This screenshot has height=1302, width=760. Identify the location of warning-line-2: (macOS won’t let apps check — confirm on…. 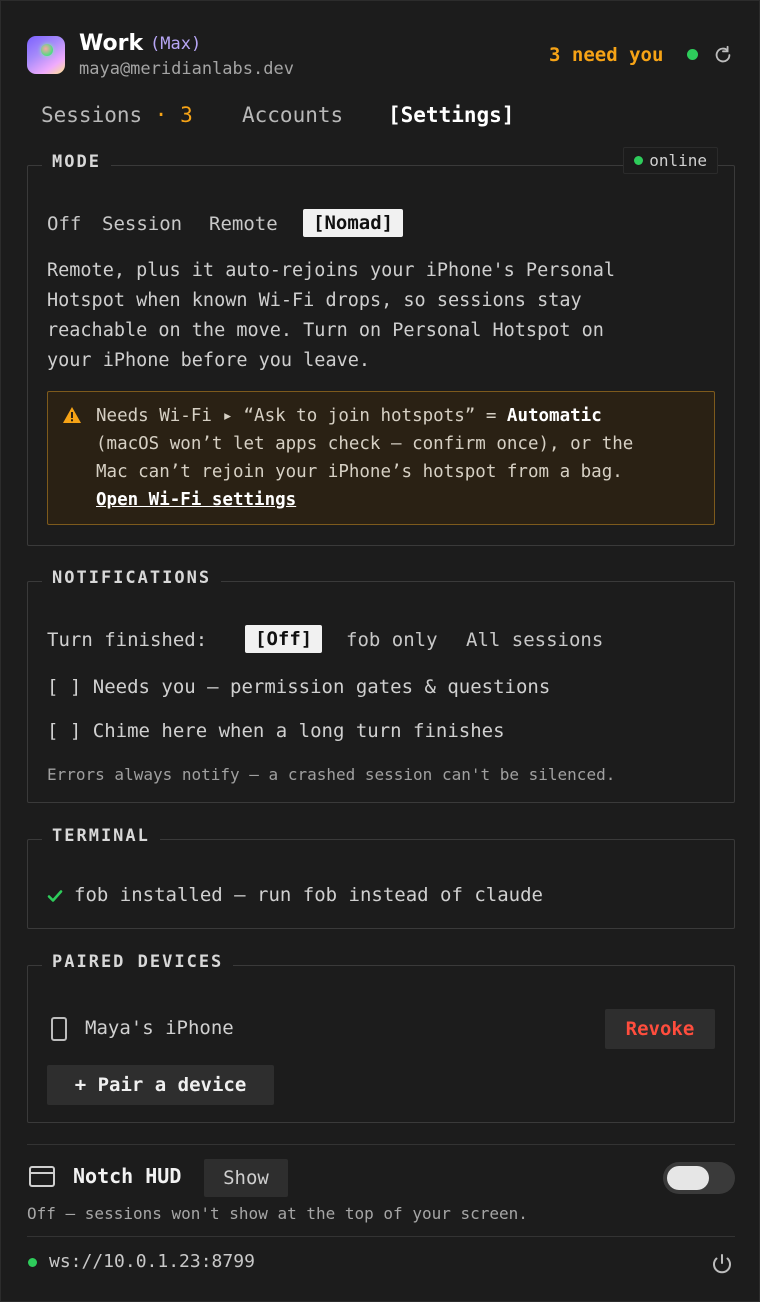
(365, 444).